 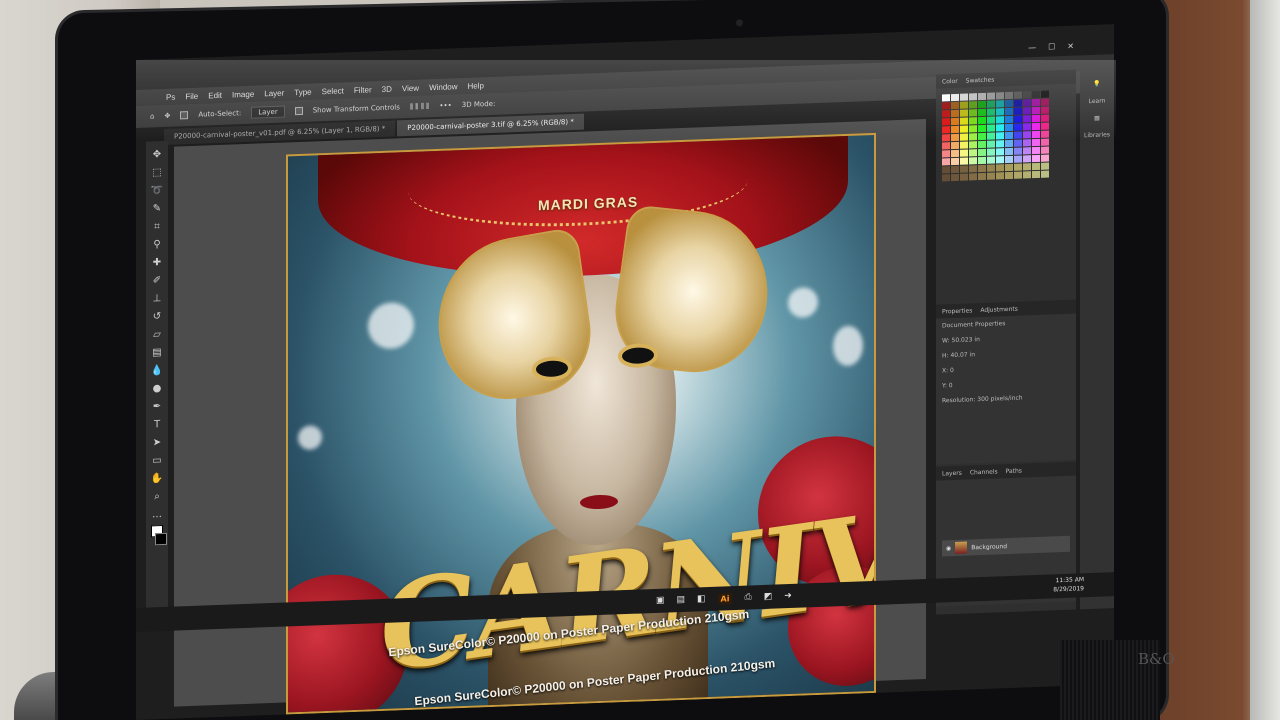 I want to click on eraser-icon: ▱, so click(x=157, y=334).